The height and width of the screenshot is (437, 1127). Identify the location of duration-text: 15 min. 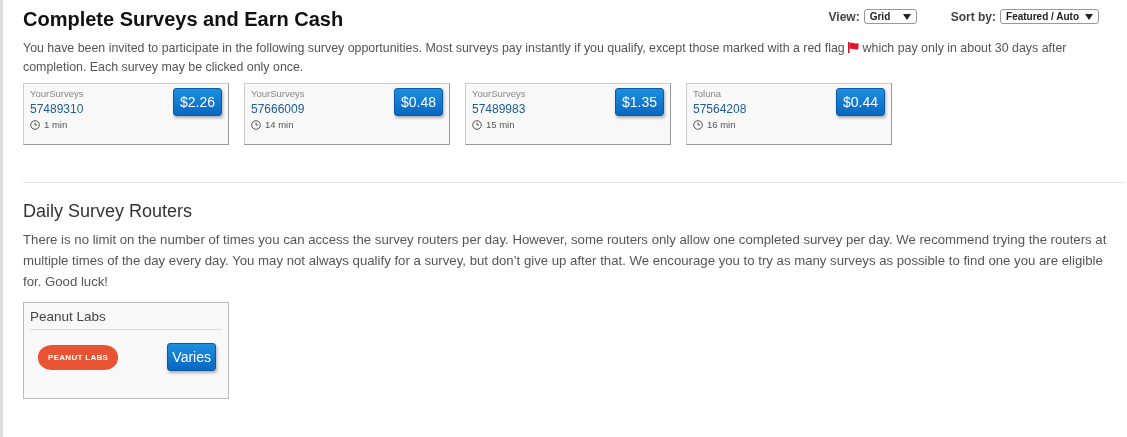
(500, 124).